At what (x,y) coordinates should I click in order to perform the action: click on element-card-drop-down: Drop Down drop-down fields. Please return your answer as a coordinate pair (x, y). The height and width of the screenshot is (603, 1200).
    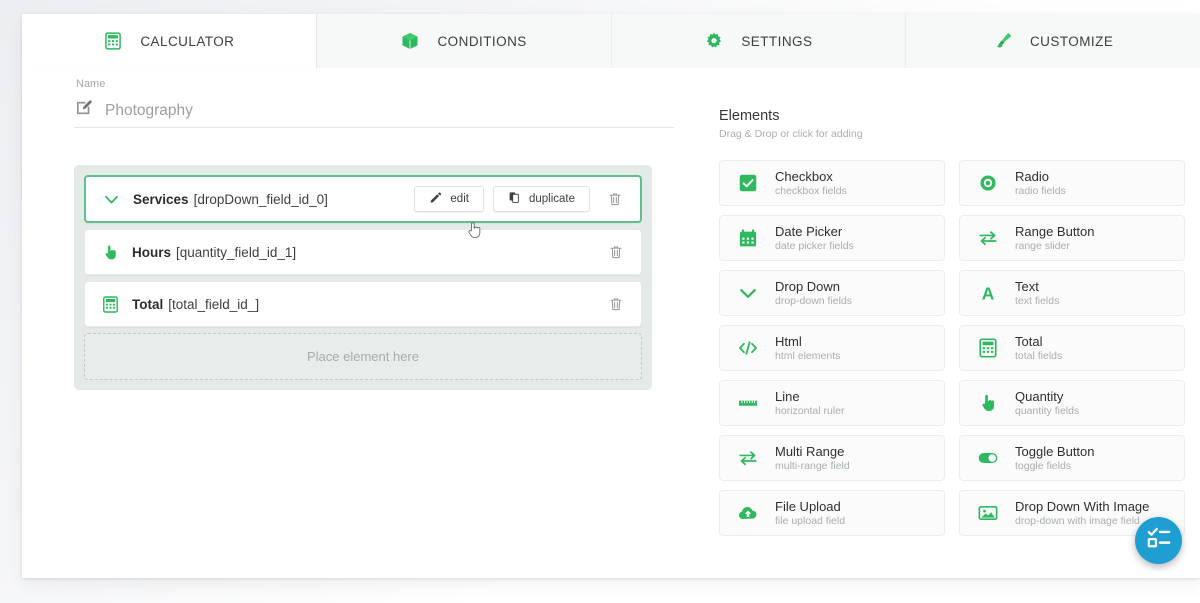
    Looking at the image, I should click on (832, 293).